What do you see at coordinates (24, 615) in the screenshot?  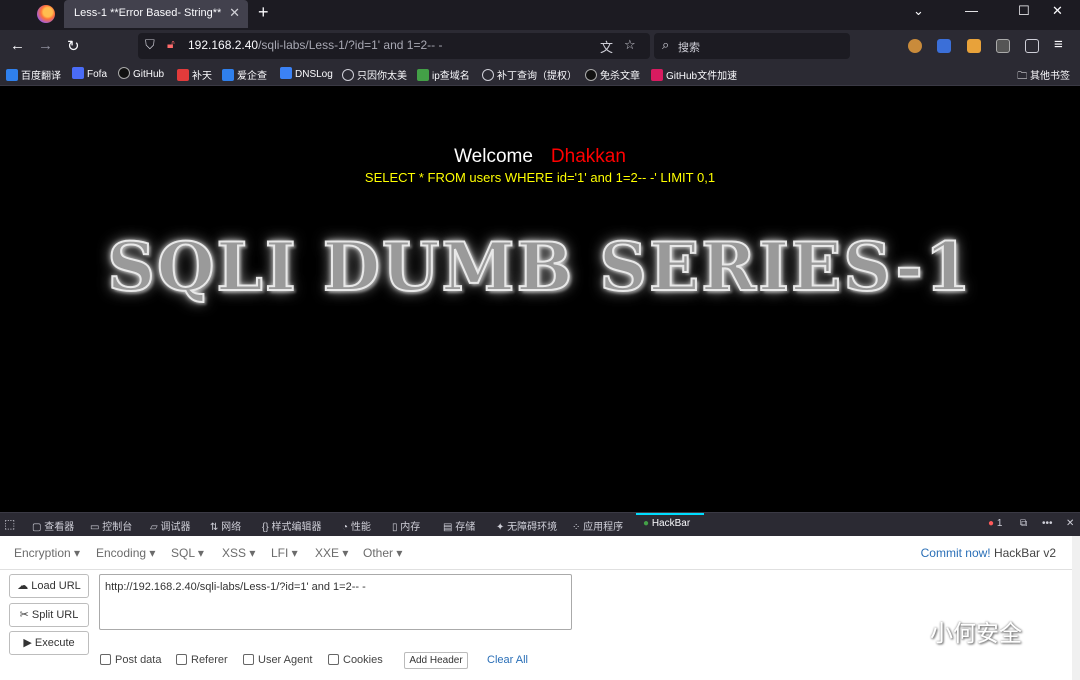 I see `scissors-icon: ✂` at bounding box center [24, 615].